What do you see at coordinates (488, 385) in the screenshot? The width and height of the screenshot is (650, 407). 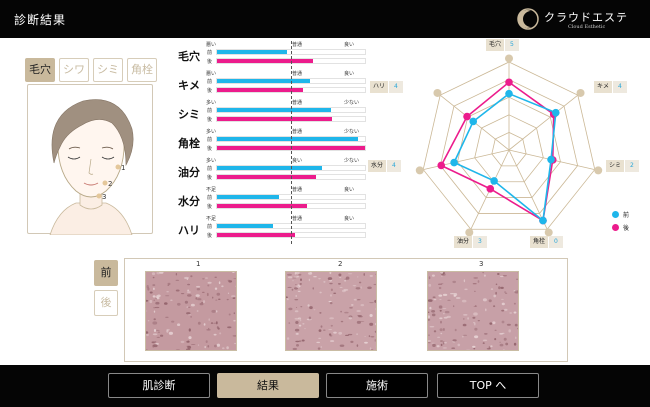 I see `top-button: TOP へ` at bounding box center [488, 385].